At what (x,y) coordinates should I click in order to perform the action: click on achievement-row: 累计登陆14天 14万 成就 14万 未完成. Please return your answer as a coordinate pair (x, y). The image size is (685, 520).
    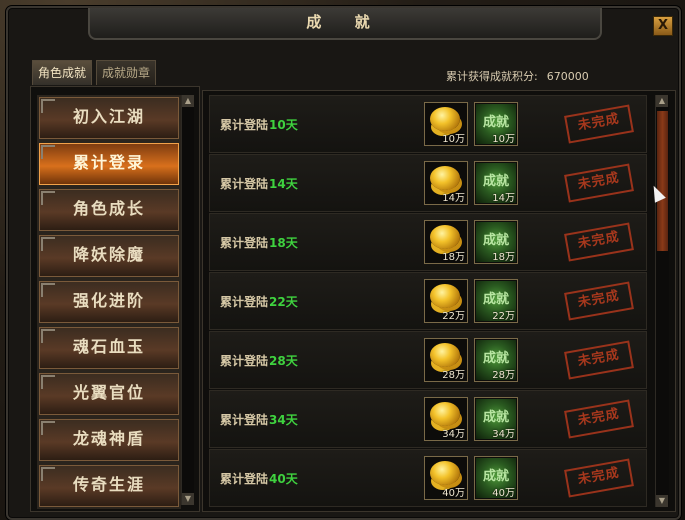
    Looking at the image, I should click on (428, 183).